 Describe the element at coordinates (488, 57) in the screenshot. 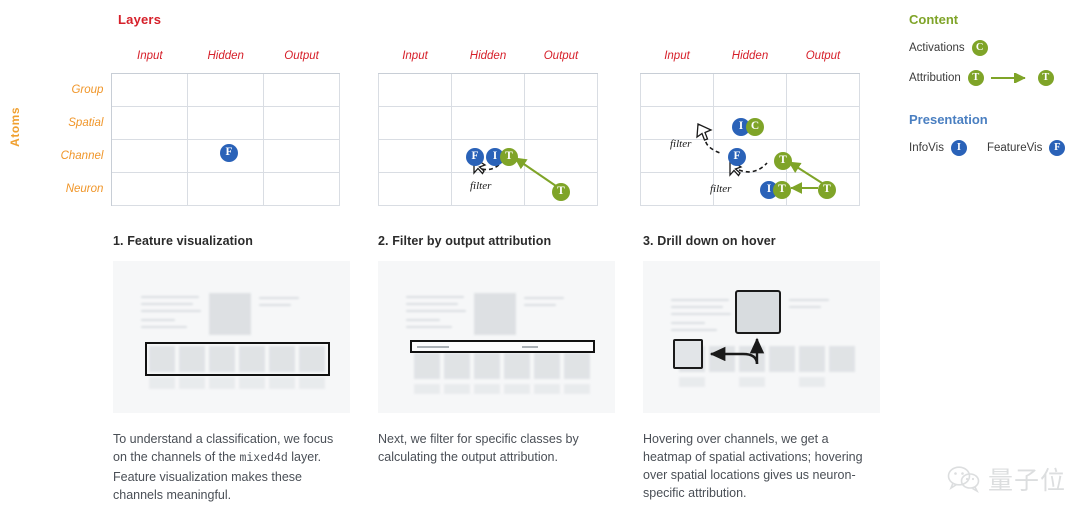

I see `grid2-col-hidden: Hidden` at that location.